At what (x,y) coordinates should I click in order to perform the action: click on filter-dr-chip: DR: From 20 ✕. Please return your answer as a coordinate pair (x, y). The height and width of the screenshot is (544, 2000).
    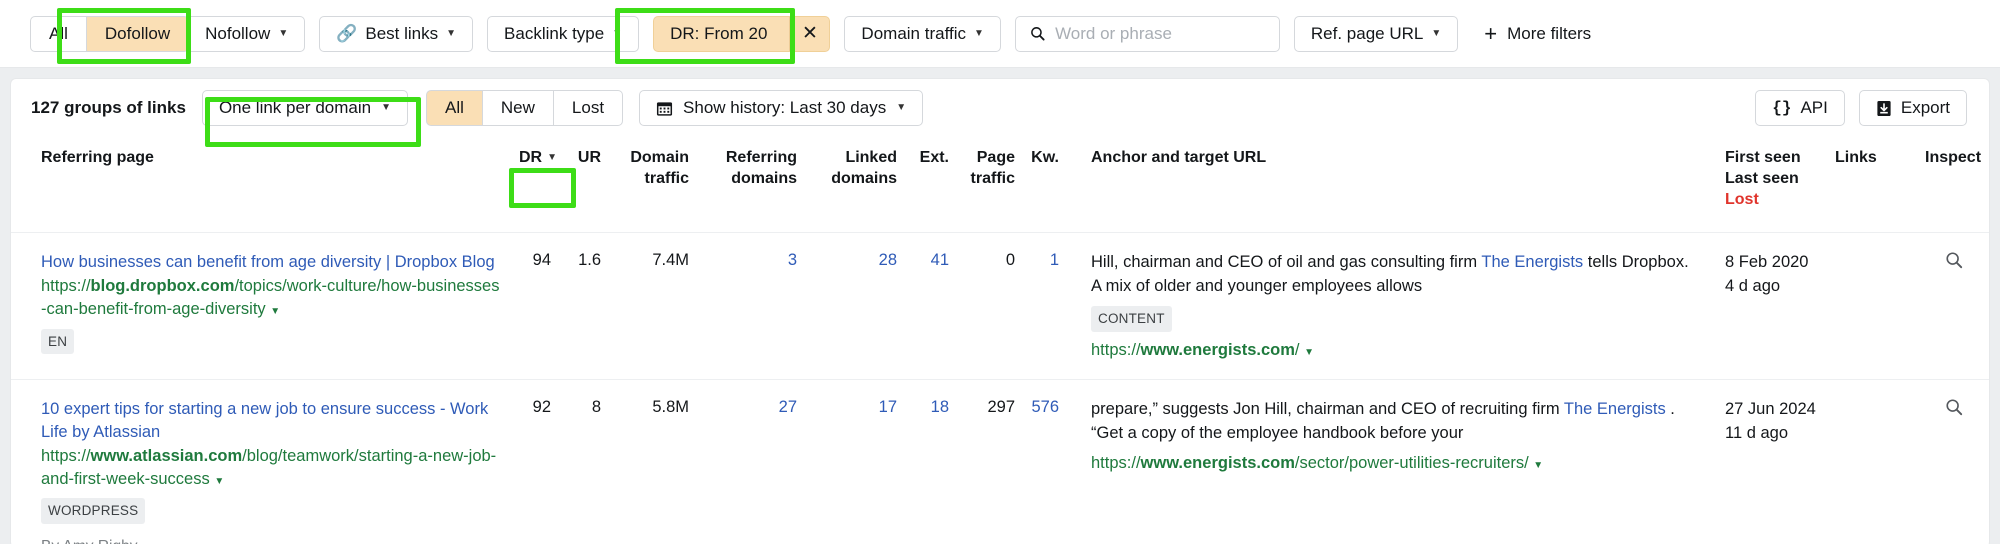
    Looking at the image, I should click on (742, 33).